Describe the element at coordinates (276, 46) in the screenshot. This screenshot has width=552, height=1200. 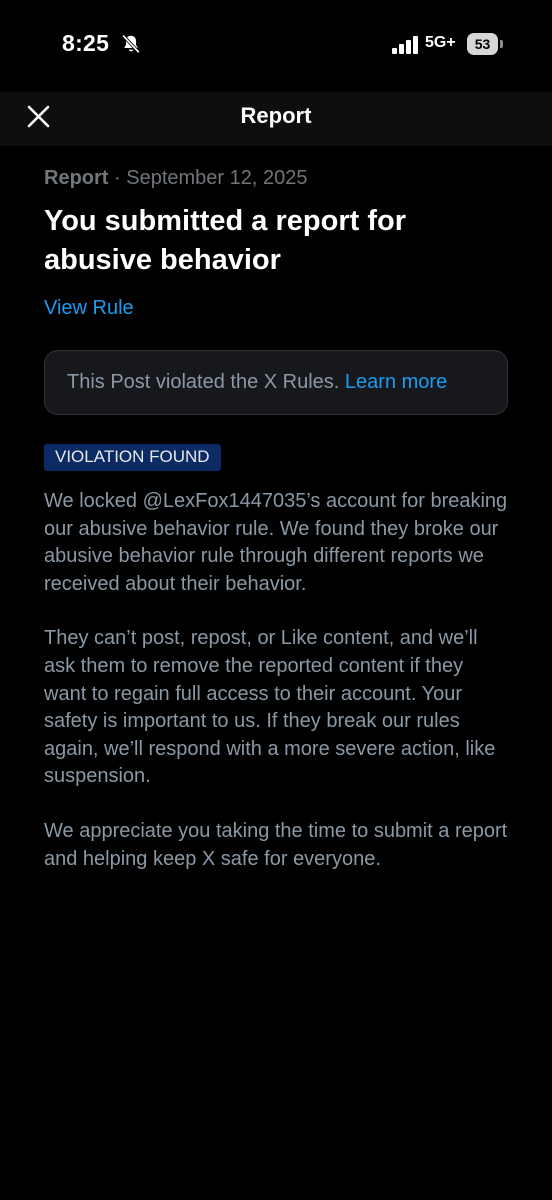
I see `status-bar: 8:25 5G+ 53` at that location.